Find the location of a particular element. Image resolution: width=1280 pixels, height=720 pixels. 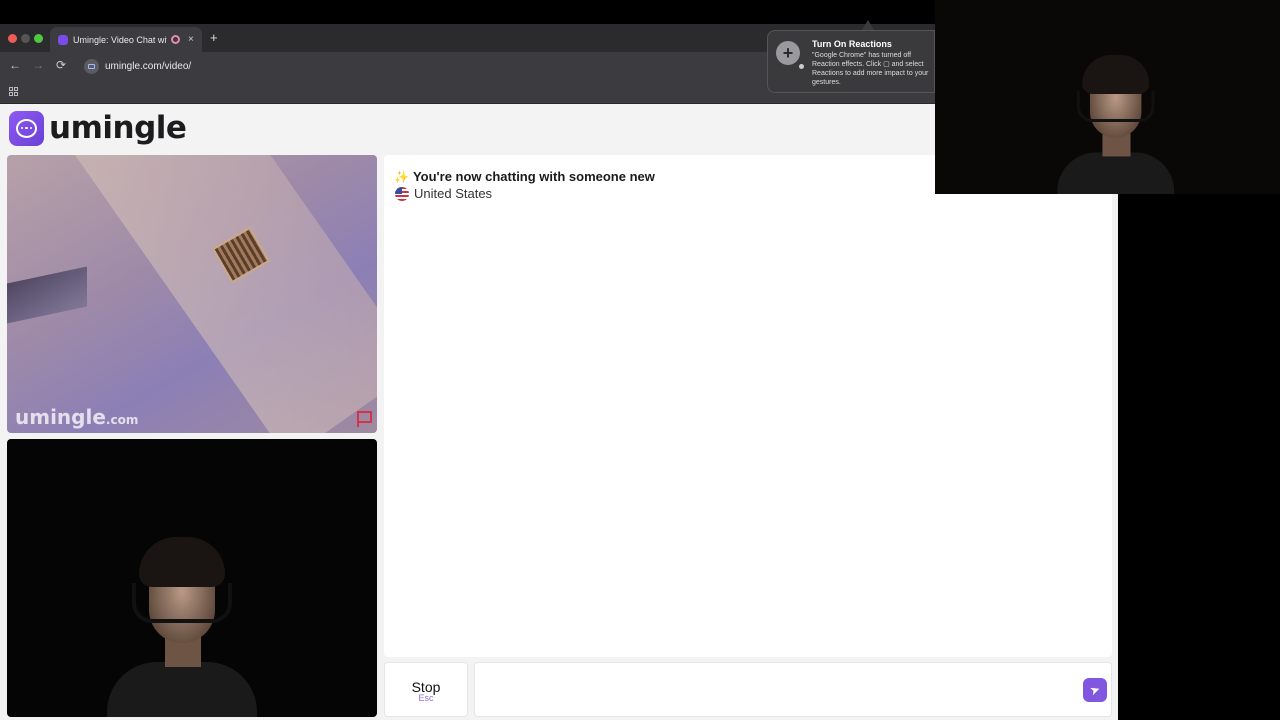

back-arrow-icon: ← is located at coordinates (15, 65).